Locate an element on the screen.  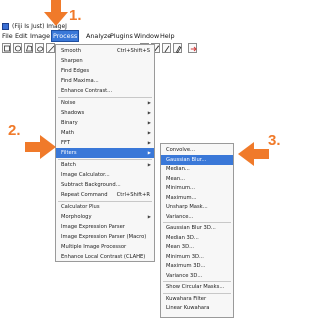
menu-item-binary: Binary ▶ is located at coordinates (105, 123).